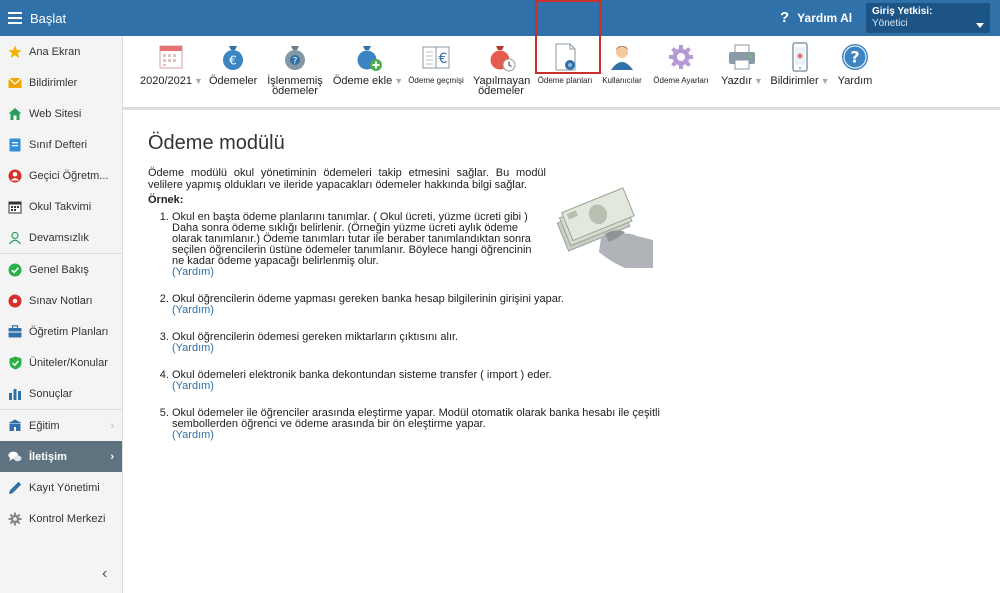 This screenshot has height=593, width=1000. I want to click on year-label: 2020/2021, so click(166, 81).